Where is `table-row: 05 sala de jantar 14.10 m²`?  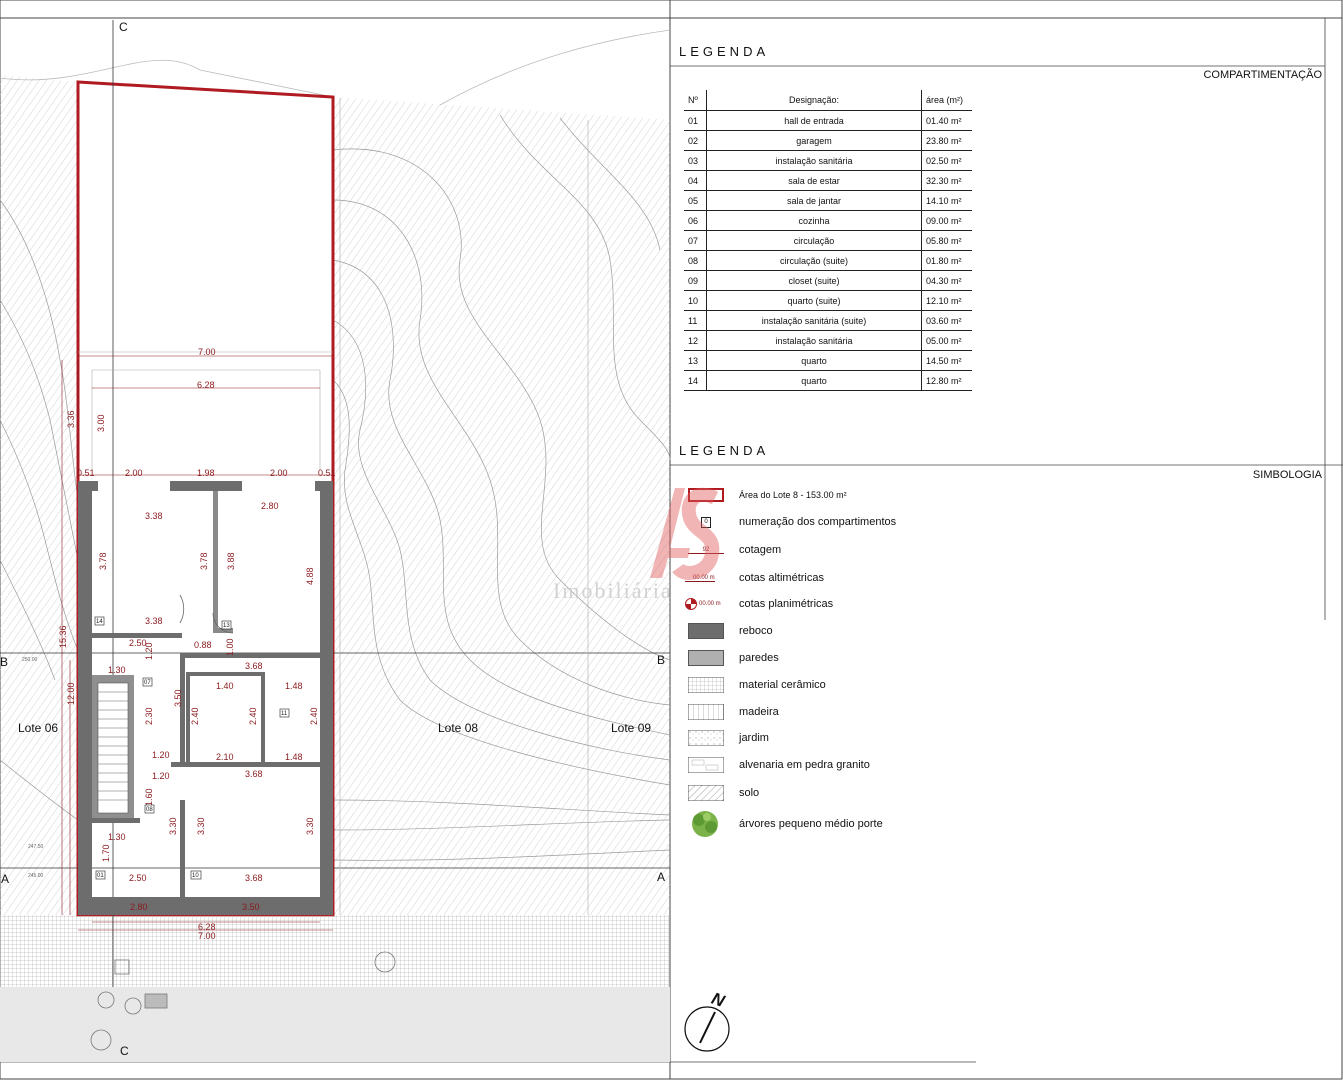
table-row: 05 sala de jantar 14.10 m² is located at coordinates (828, 200).